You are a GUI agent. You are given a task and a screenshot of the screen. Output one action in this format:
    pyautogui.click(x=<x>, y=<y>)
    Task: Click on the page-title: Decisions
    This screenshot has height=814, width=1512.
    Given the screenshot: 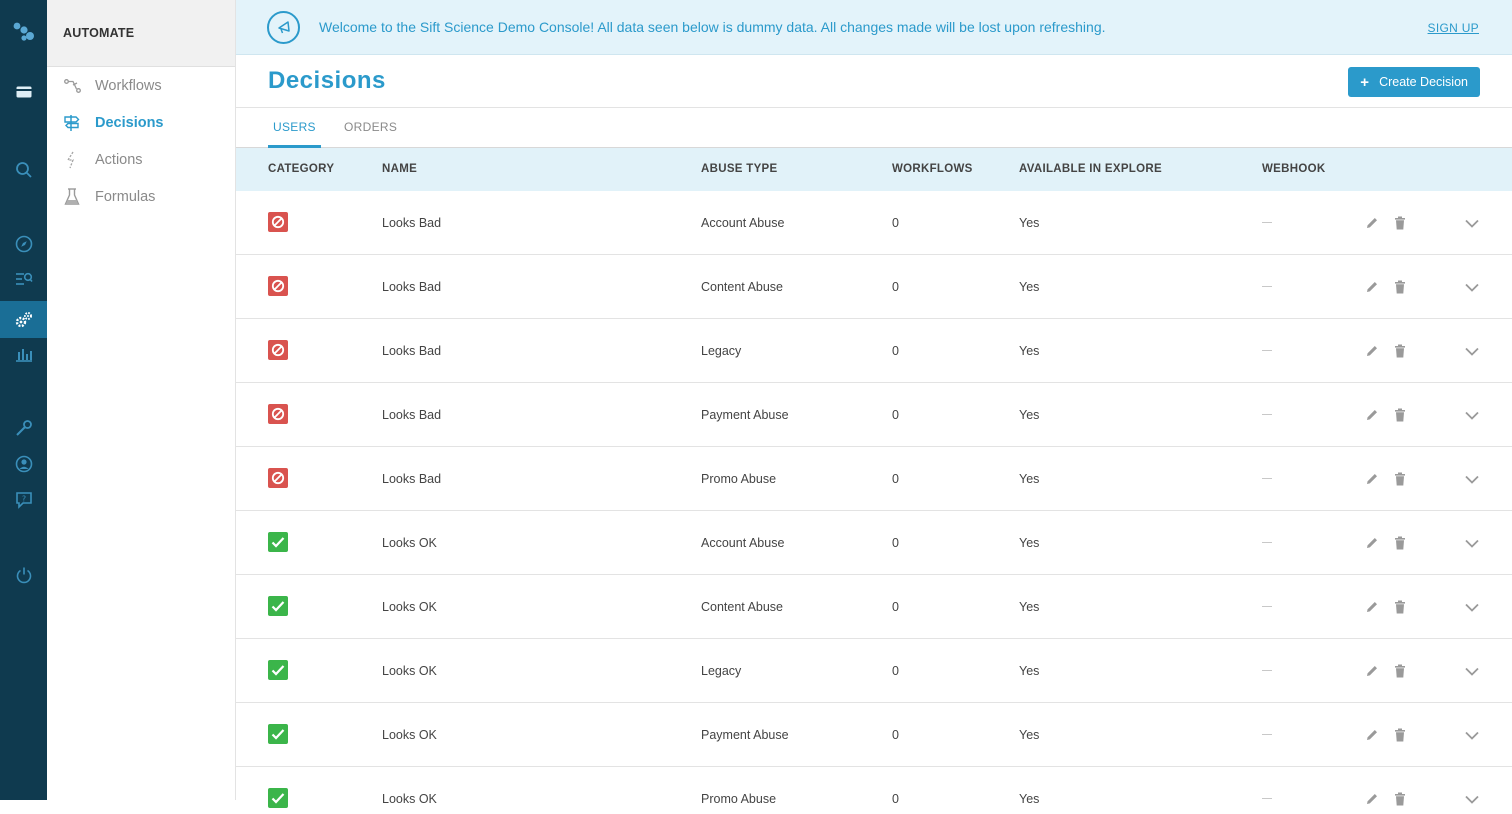 What is the action you would take?
    pyautogui.click(x=327, y=80)
    